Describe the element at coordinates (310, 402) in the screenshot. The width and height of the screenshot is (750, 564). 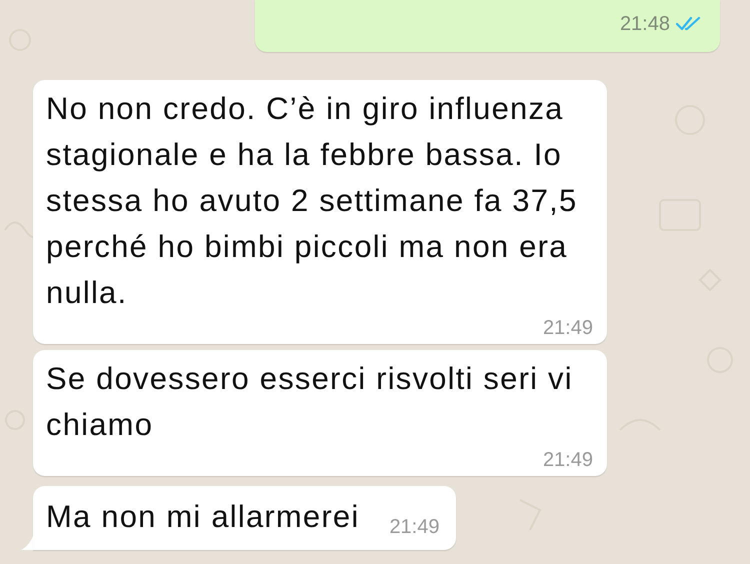
I see `message-text: Se dovessero esserci risvolti seri vi chiamo` at that location.